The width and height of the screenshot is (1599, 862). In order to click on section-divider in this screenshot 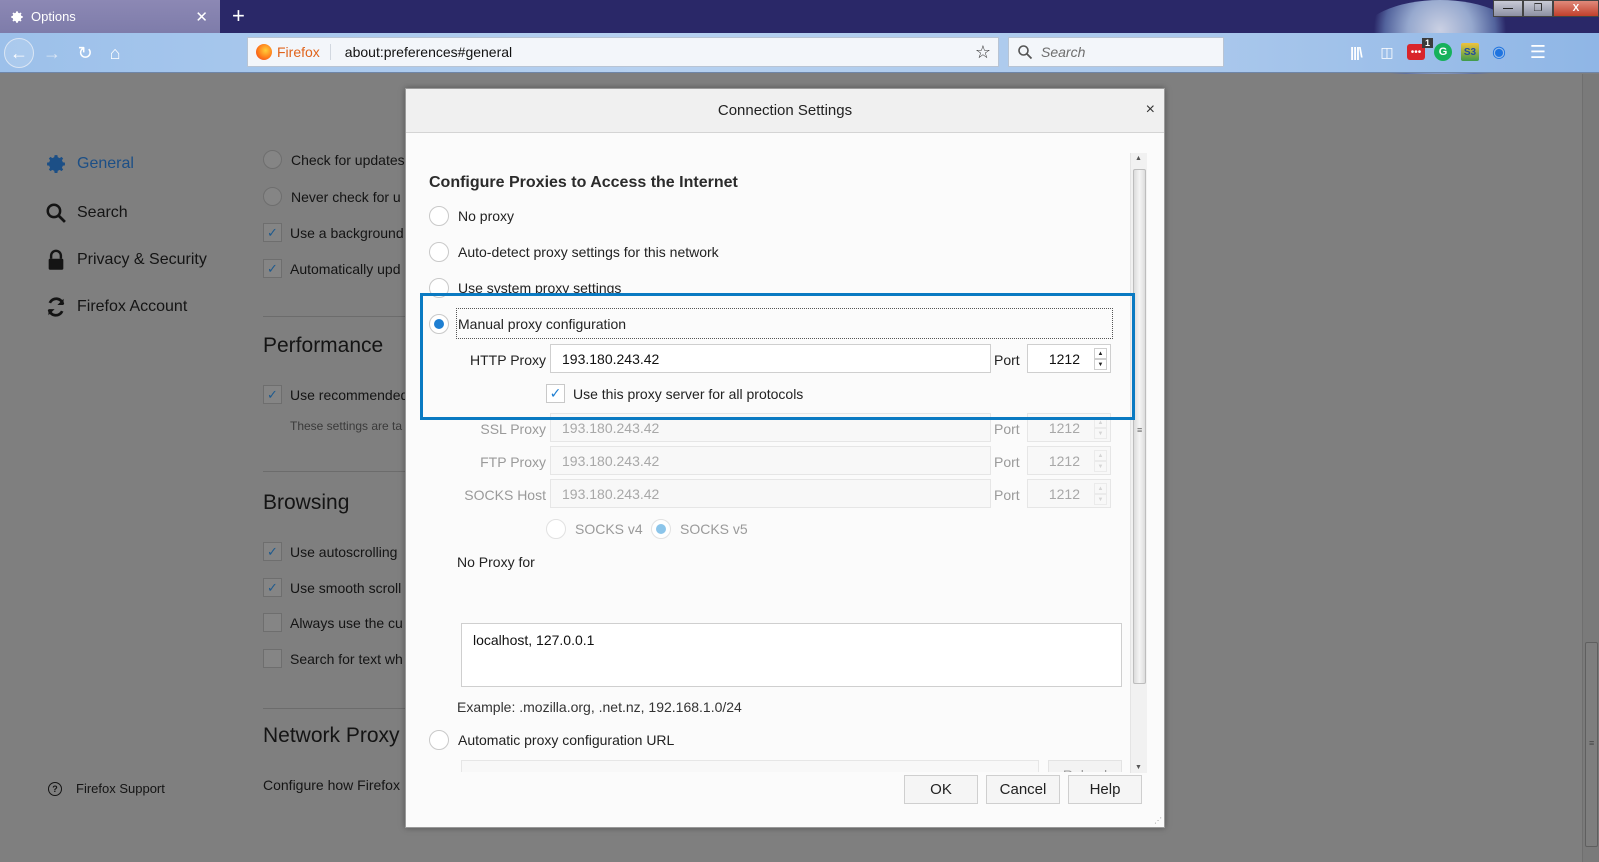, I will do `click(335, 708)`.